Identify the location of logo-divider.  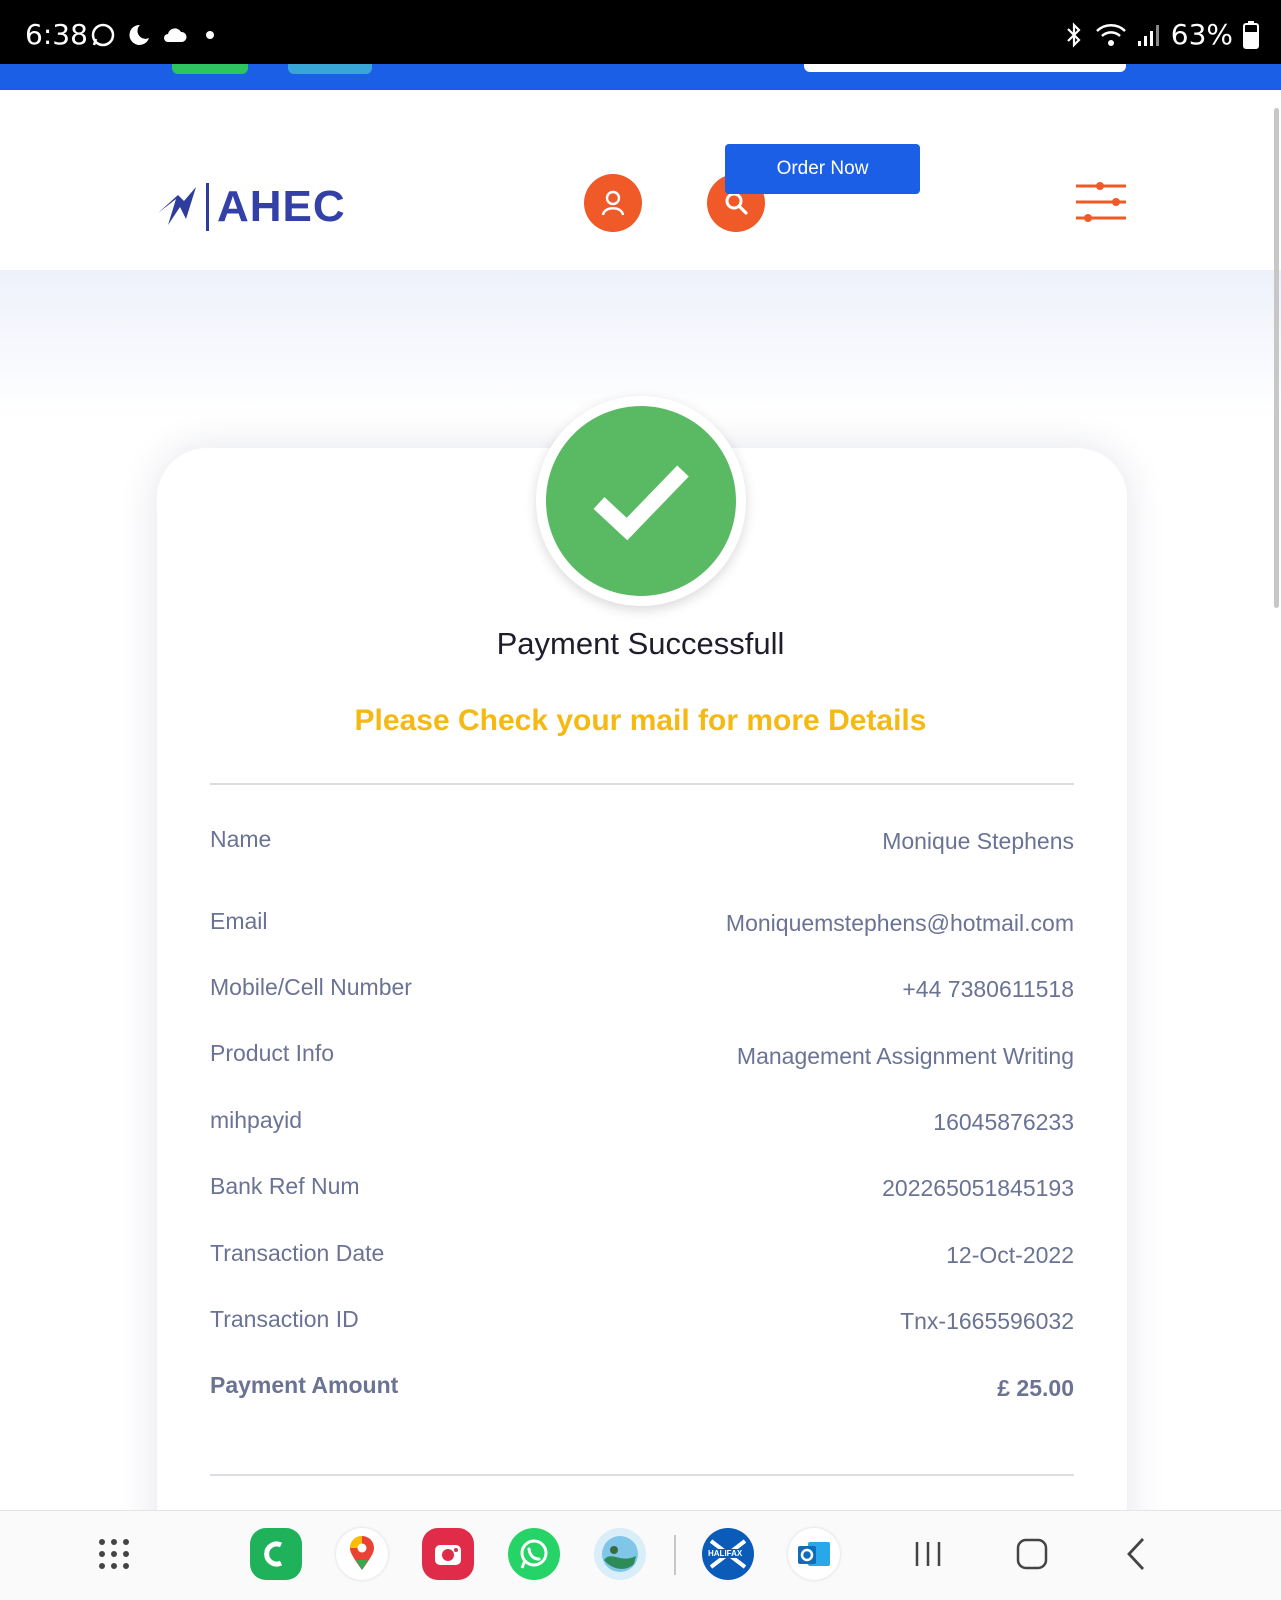
(207, 207).